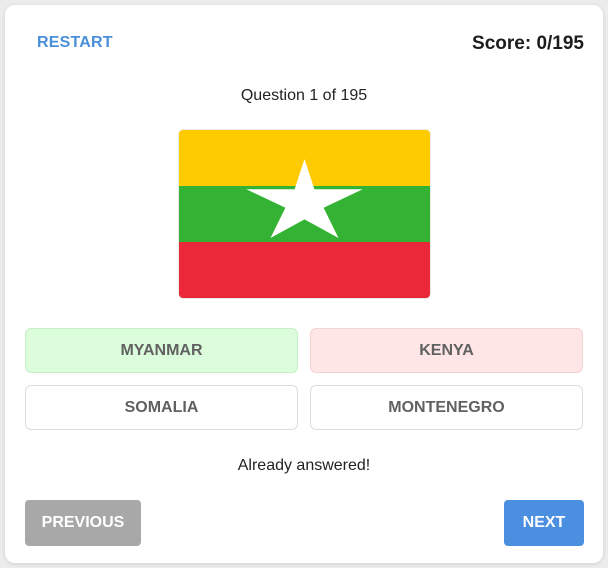  What do you see at coordinates (75, 43) in the screenshot?
I see `restart-button: RESTART` at bounding box center [75, 43].